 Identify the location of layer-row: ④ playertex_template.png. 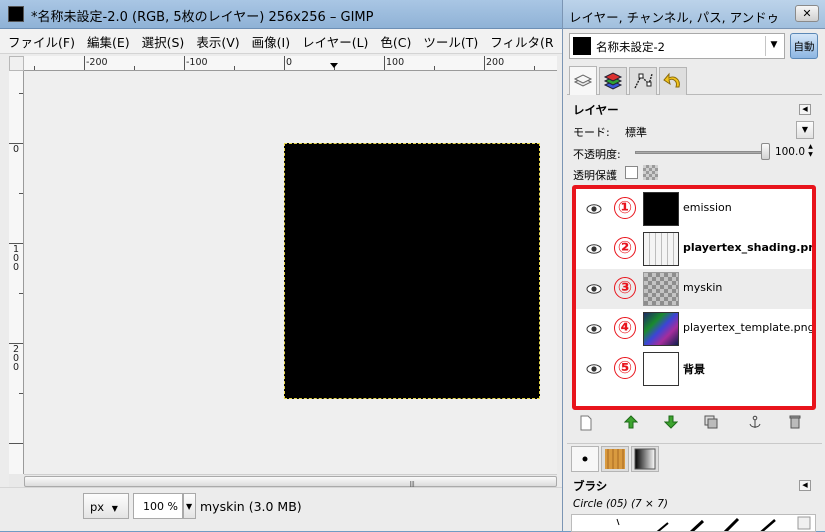
(694, 329).